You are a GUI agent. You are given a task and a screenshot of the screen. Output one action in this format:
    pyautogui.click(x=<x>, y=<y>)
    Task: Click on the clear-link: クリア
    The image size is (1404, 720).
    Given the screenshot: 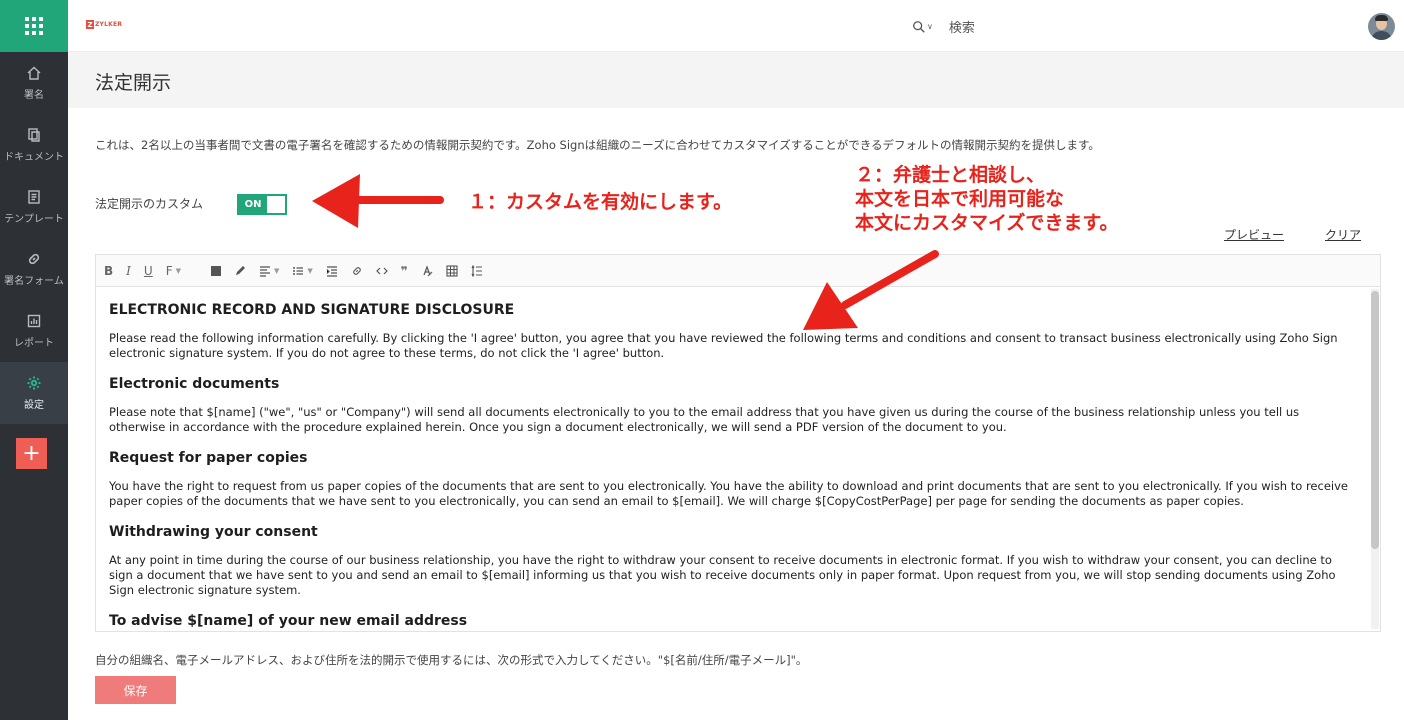 What is the action you would take?
    pyautogui.click(x=1343, y=234)
    